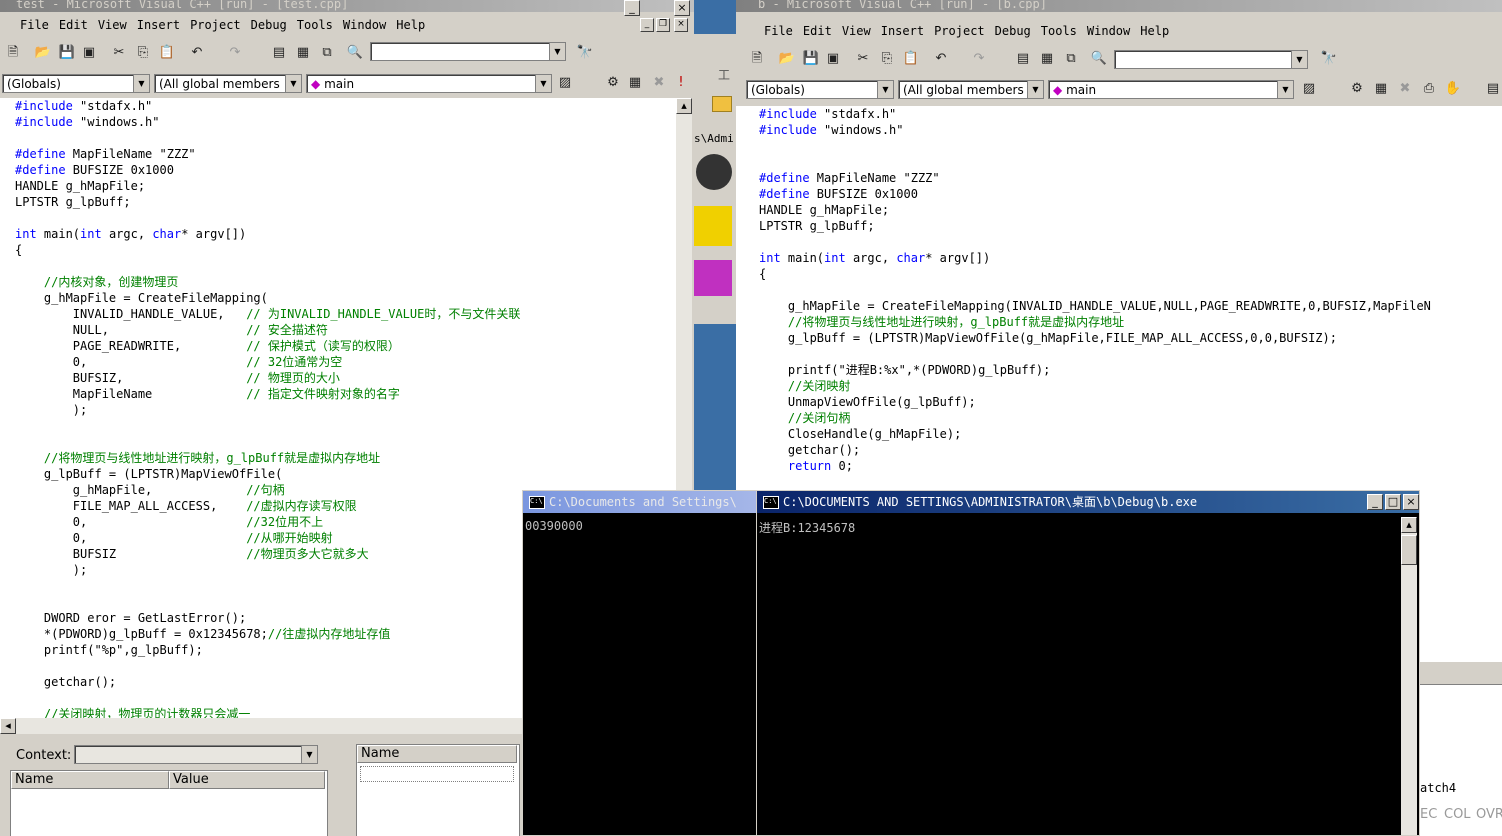 This screenshot has height=836, width=1502. Describe the element at coordinates (905, 370) in the screenshot. I see `code-line: printf("进程B:%x",*(PDWORD)g_lpBuff);` at that location.